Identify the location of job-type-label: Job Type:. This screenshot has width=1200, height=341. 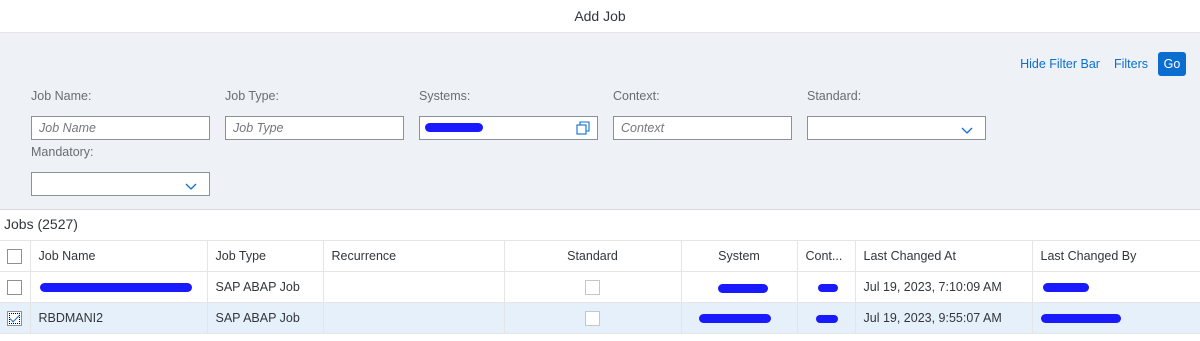
(252, 96).